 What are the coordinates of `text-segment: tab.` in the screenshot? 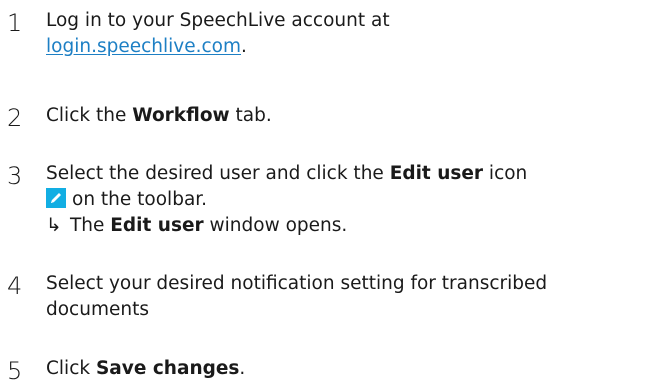 It's located at (250, 115).